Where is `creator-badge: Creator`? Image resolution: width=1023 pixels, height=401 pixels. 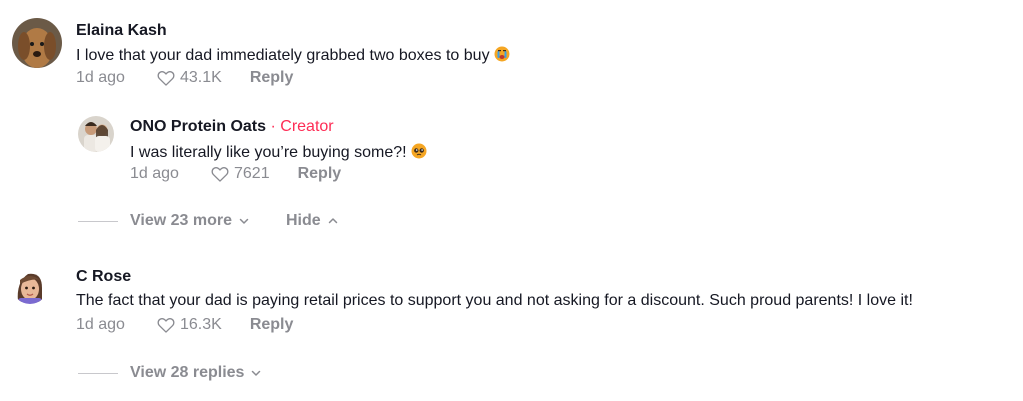
creator-badge: Creator is located at coordinates (307, 126).